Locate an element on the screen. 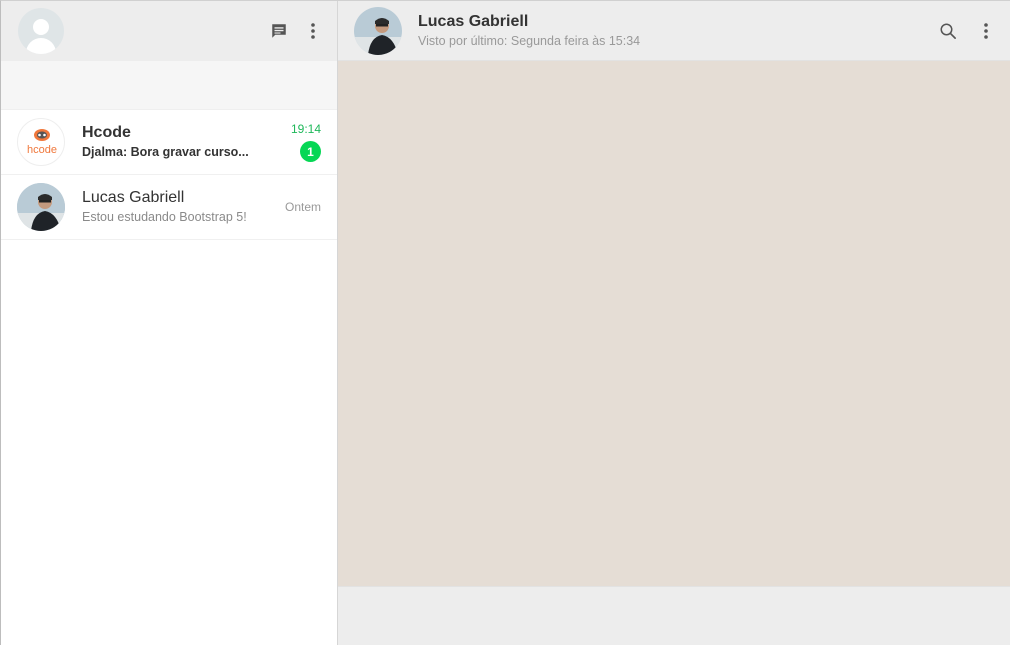  chat-last-message: Estou estudando Bootstrap 5! is located at coordinates (164, 217).